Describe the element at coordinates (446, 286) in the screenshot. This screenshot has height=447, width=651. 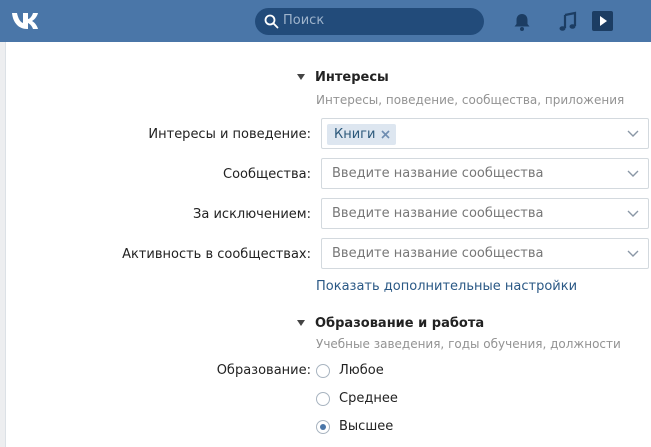
I see `show-more-settings-link: Показать дополнительные настройки` at that location.